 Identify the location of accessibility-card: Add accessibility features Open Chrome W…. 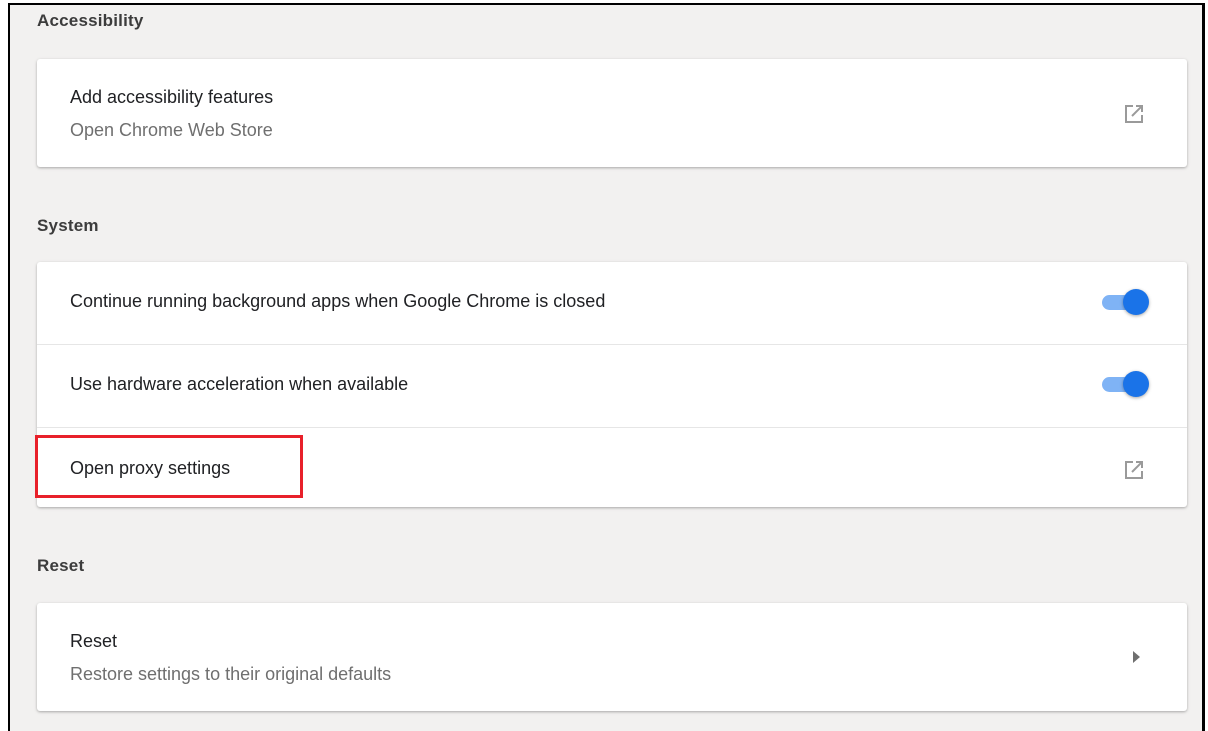
(612, 113).